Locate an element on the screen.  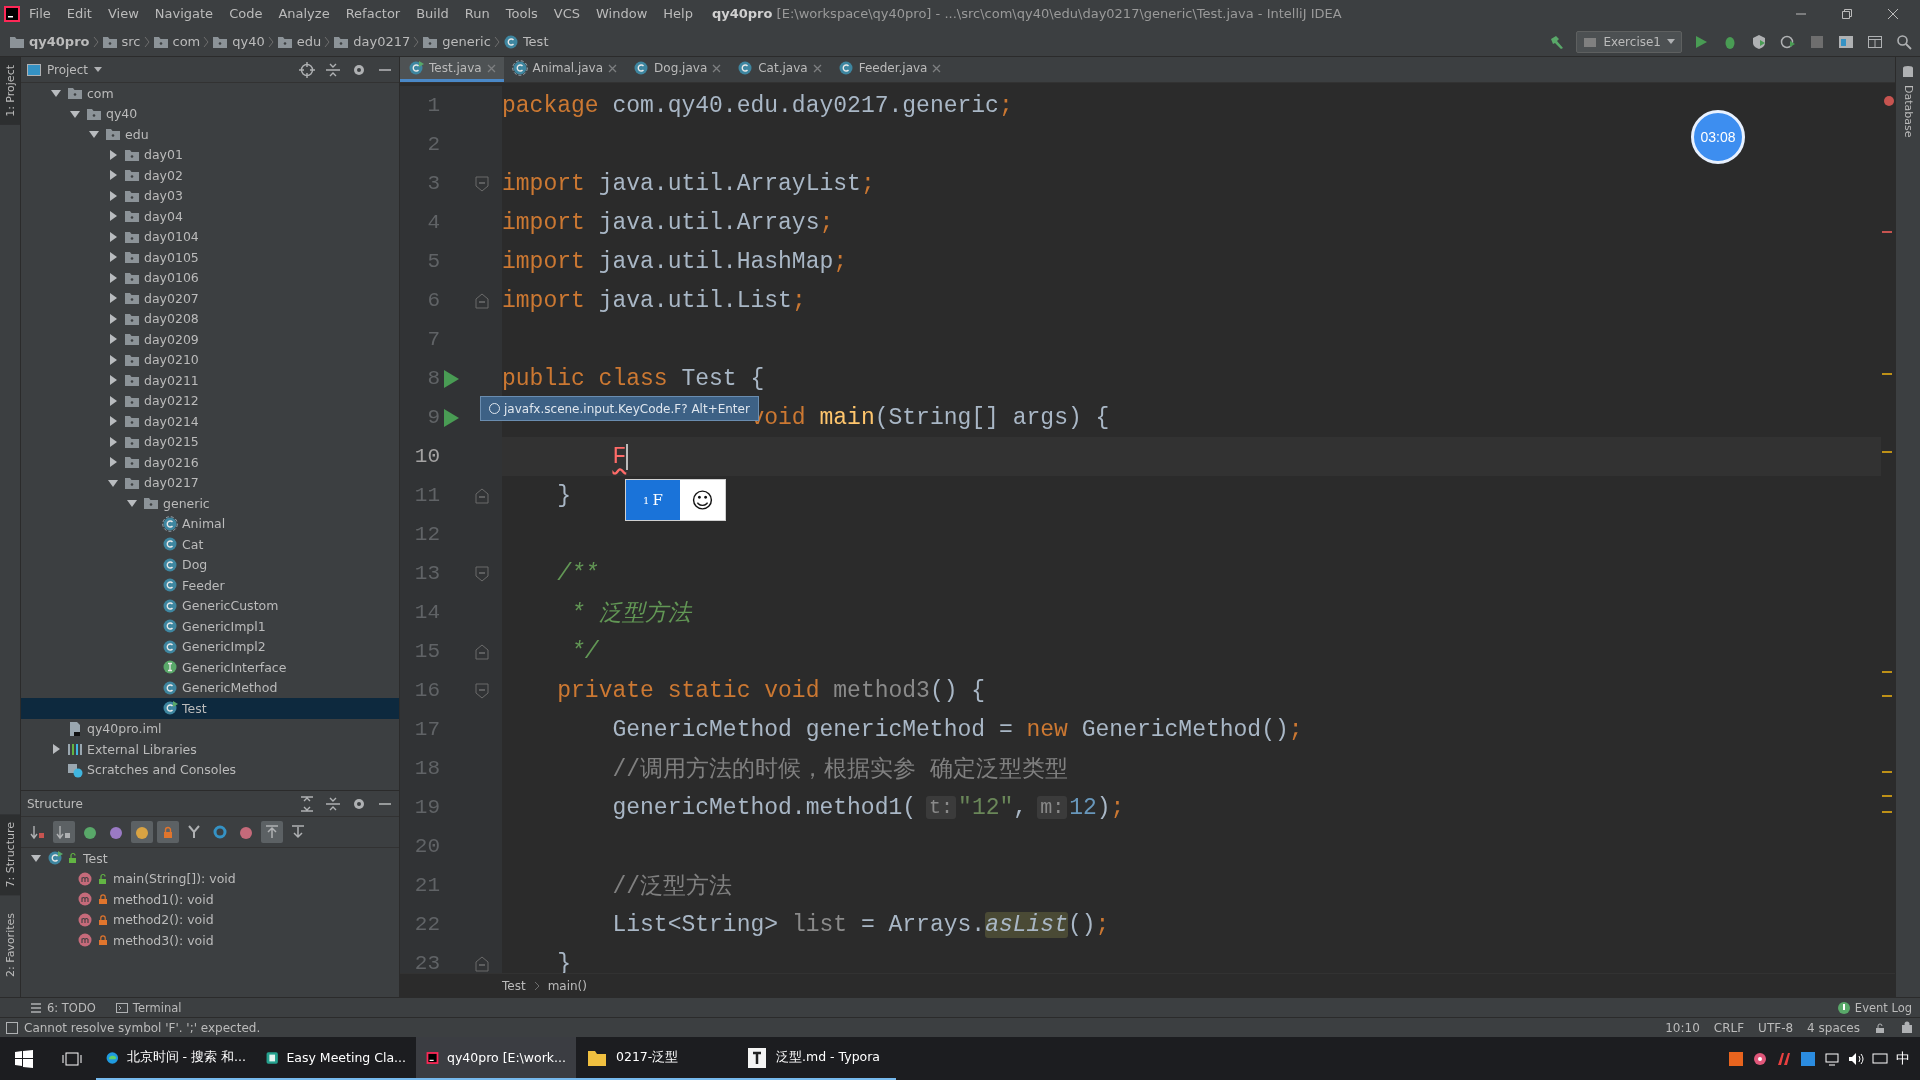
tool-window-tab: Database is located at coordinates (1908, 111).